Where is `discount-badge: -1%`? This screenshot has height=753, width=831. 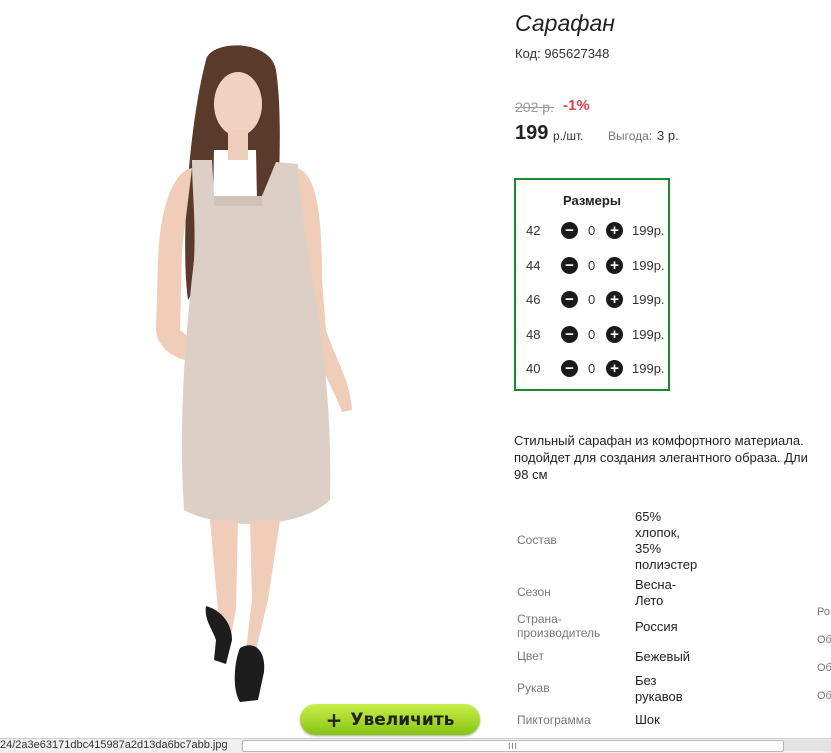
discount-badge: -1% is located at coordinates (576, 105).